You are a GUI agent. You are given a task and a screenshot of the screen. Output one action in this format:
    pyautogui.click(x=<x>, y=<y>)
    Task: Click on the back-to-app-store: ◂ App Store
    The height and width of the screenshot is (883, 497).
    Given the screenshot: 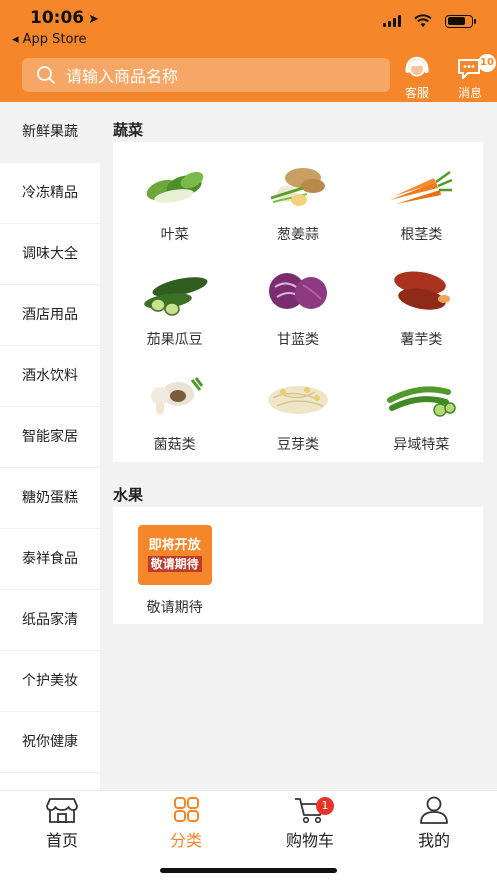 What is the action you would take?
    pyautogui.click(x=49, y=39)
    